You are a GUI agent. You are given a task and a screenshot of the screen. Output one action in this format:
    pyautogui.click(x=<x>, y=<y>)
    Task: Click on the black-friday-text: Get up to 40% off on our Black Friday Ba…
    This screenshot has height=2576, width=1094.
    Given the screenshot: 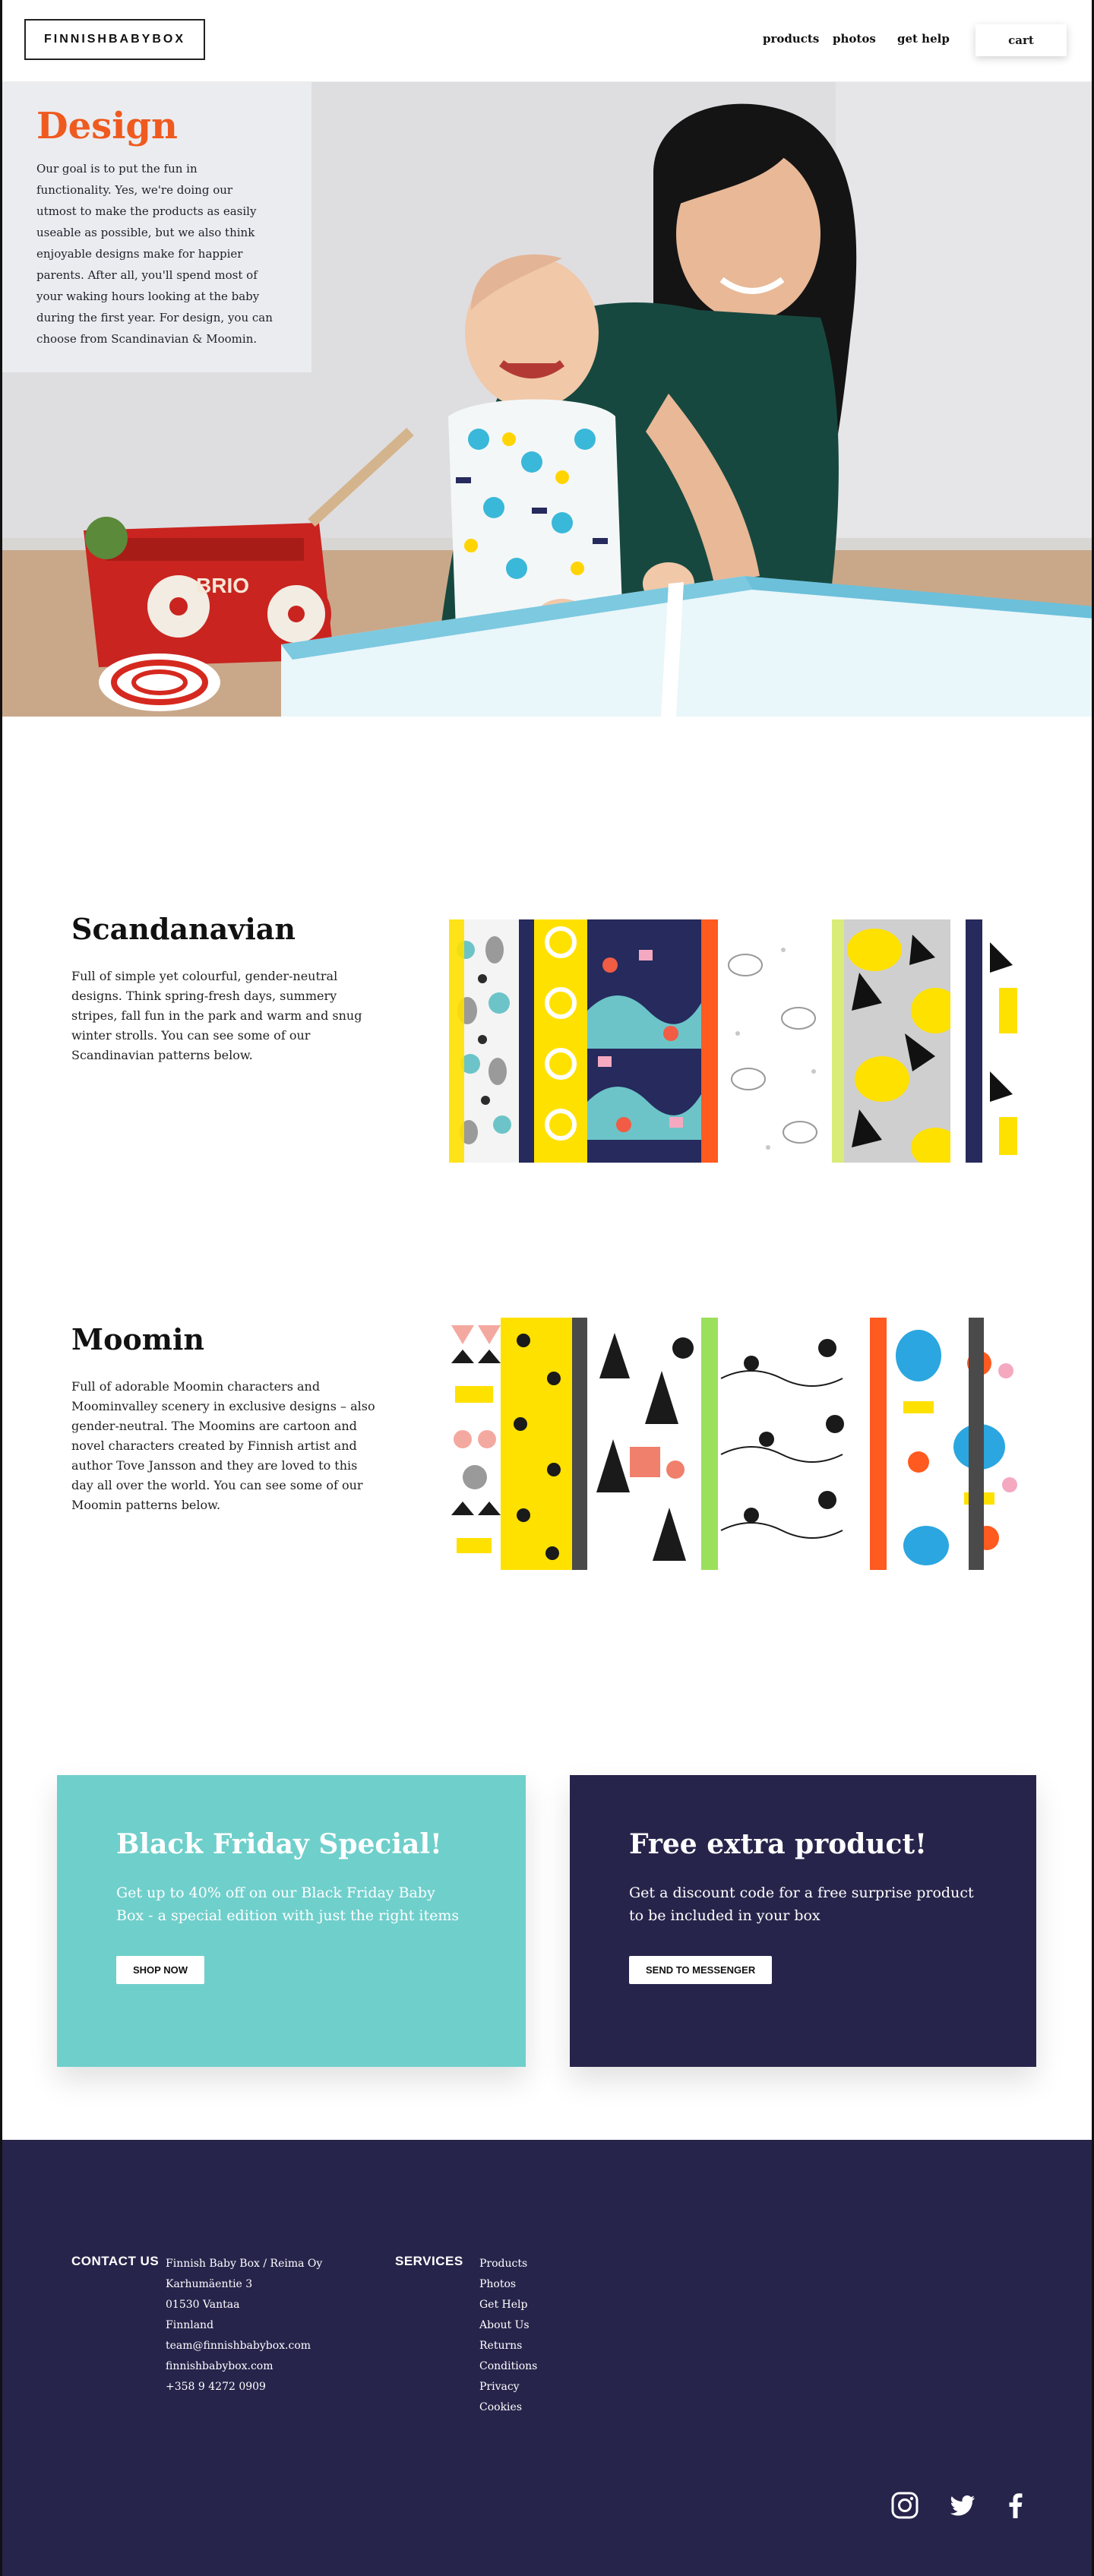 What is the action you would take?
    pyautogui.click(x=288, y=1905)
    